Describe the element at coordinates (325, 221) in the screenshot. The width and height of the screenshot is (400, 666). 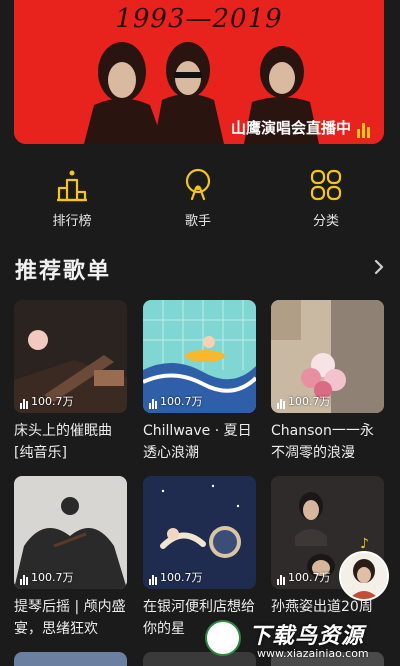
I see `nav-label-category: 分类` at that location.